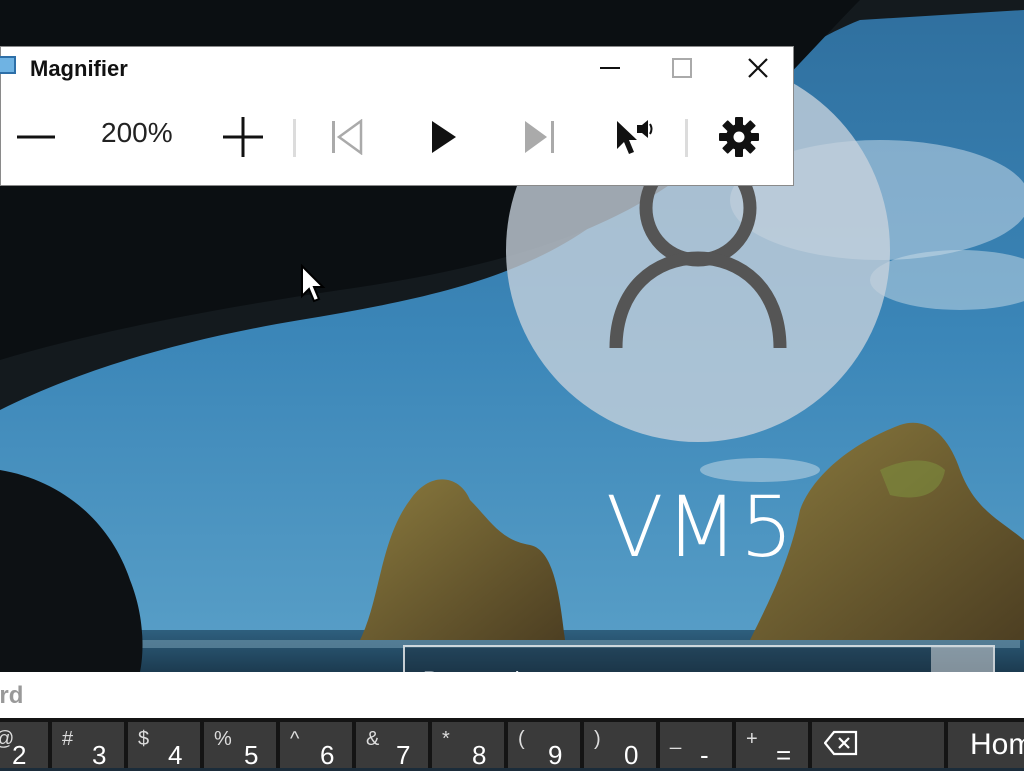 The height and width of the screenshot is (771, 1024). What do you see at coordinates (701, 527) in the screenshot?
I see `user-name: VM5` at bounding box center [701, 527].